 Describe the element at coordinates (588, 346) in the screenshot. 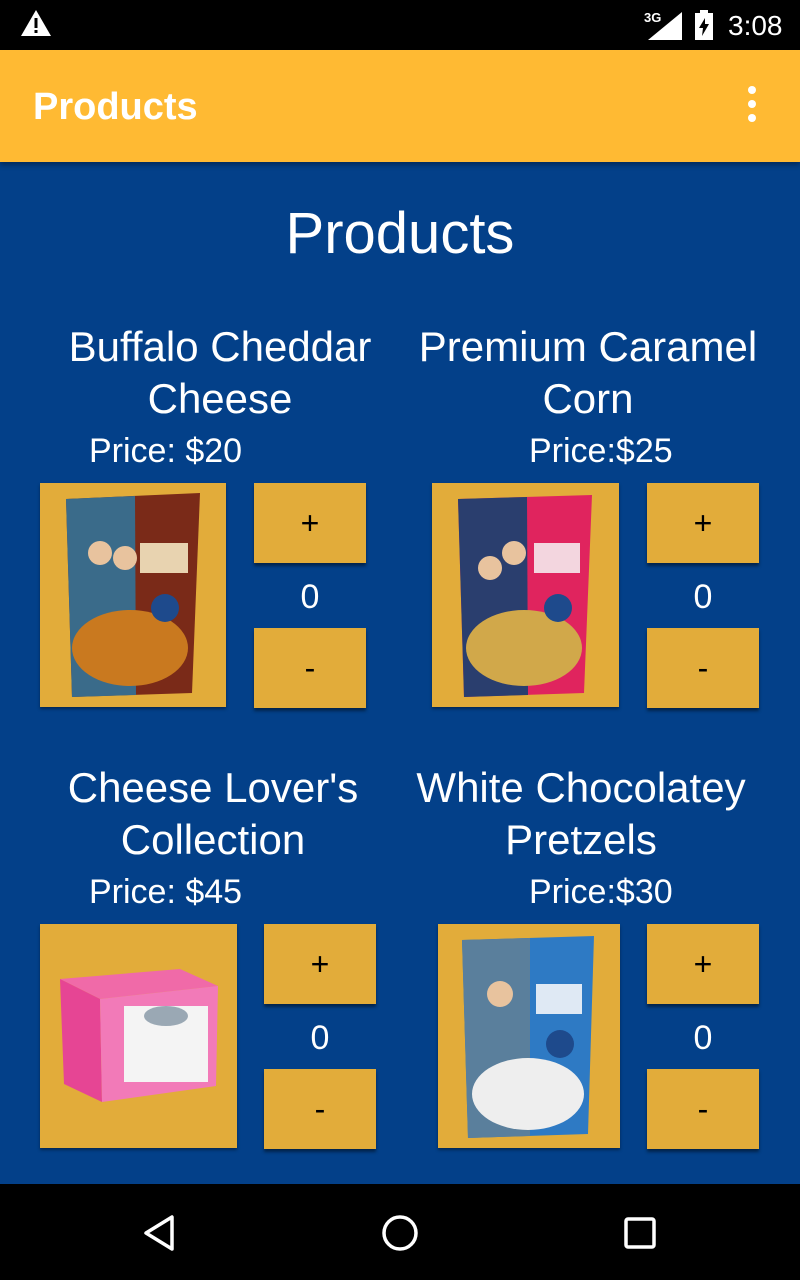

I see `product-name-line1: Premium Caramel` at that location.